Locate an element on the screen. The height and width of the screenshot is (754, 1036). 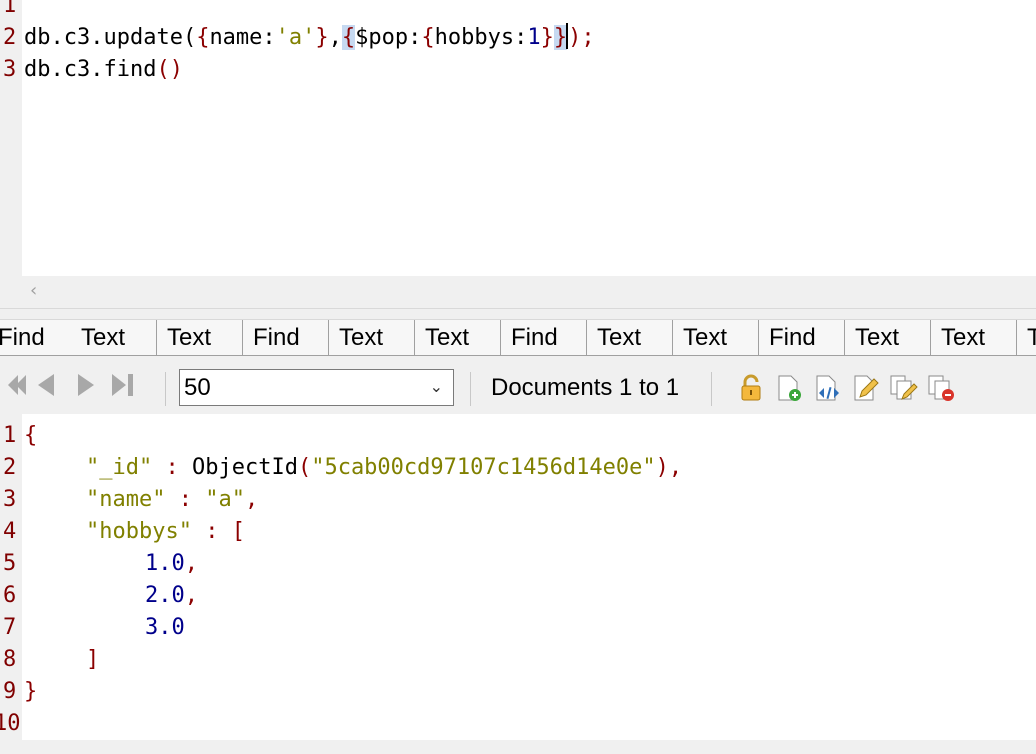
code-token: 1 is located at coordinates (534, 37).